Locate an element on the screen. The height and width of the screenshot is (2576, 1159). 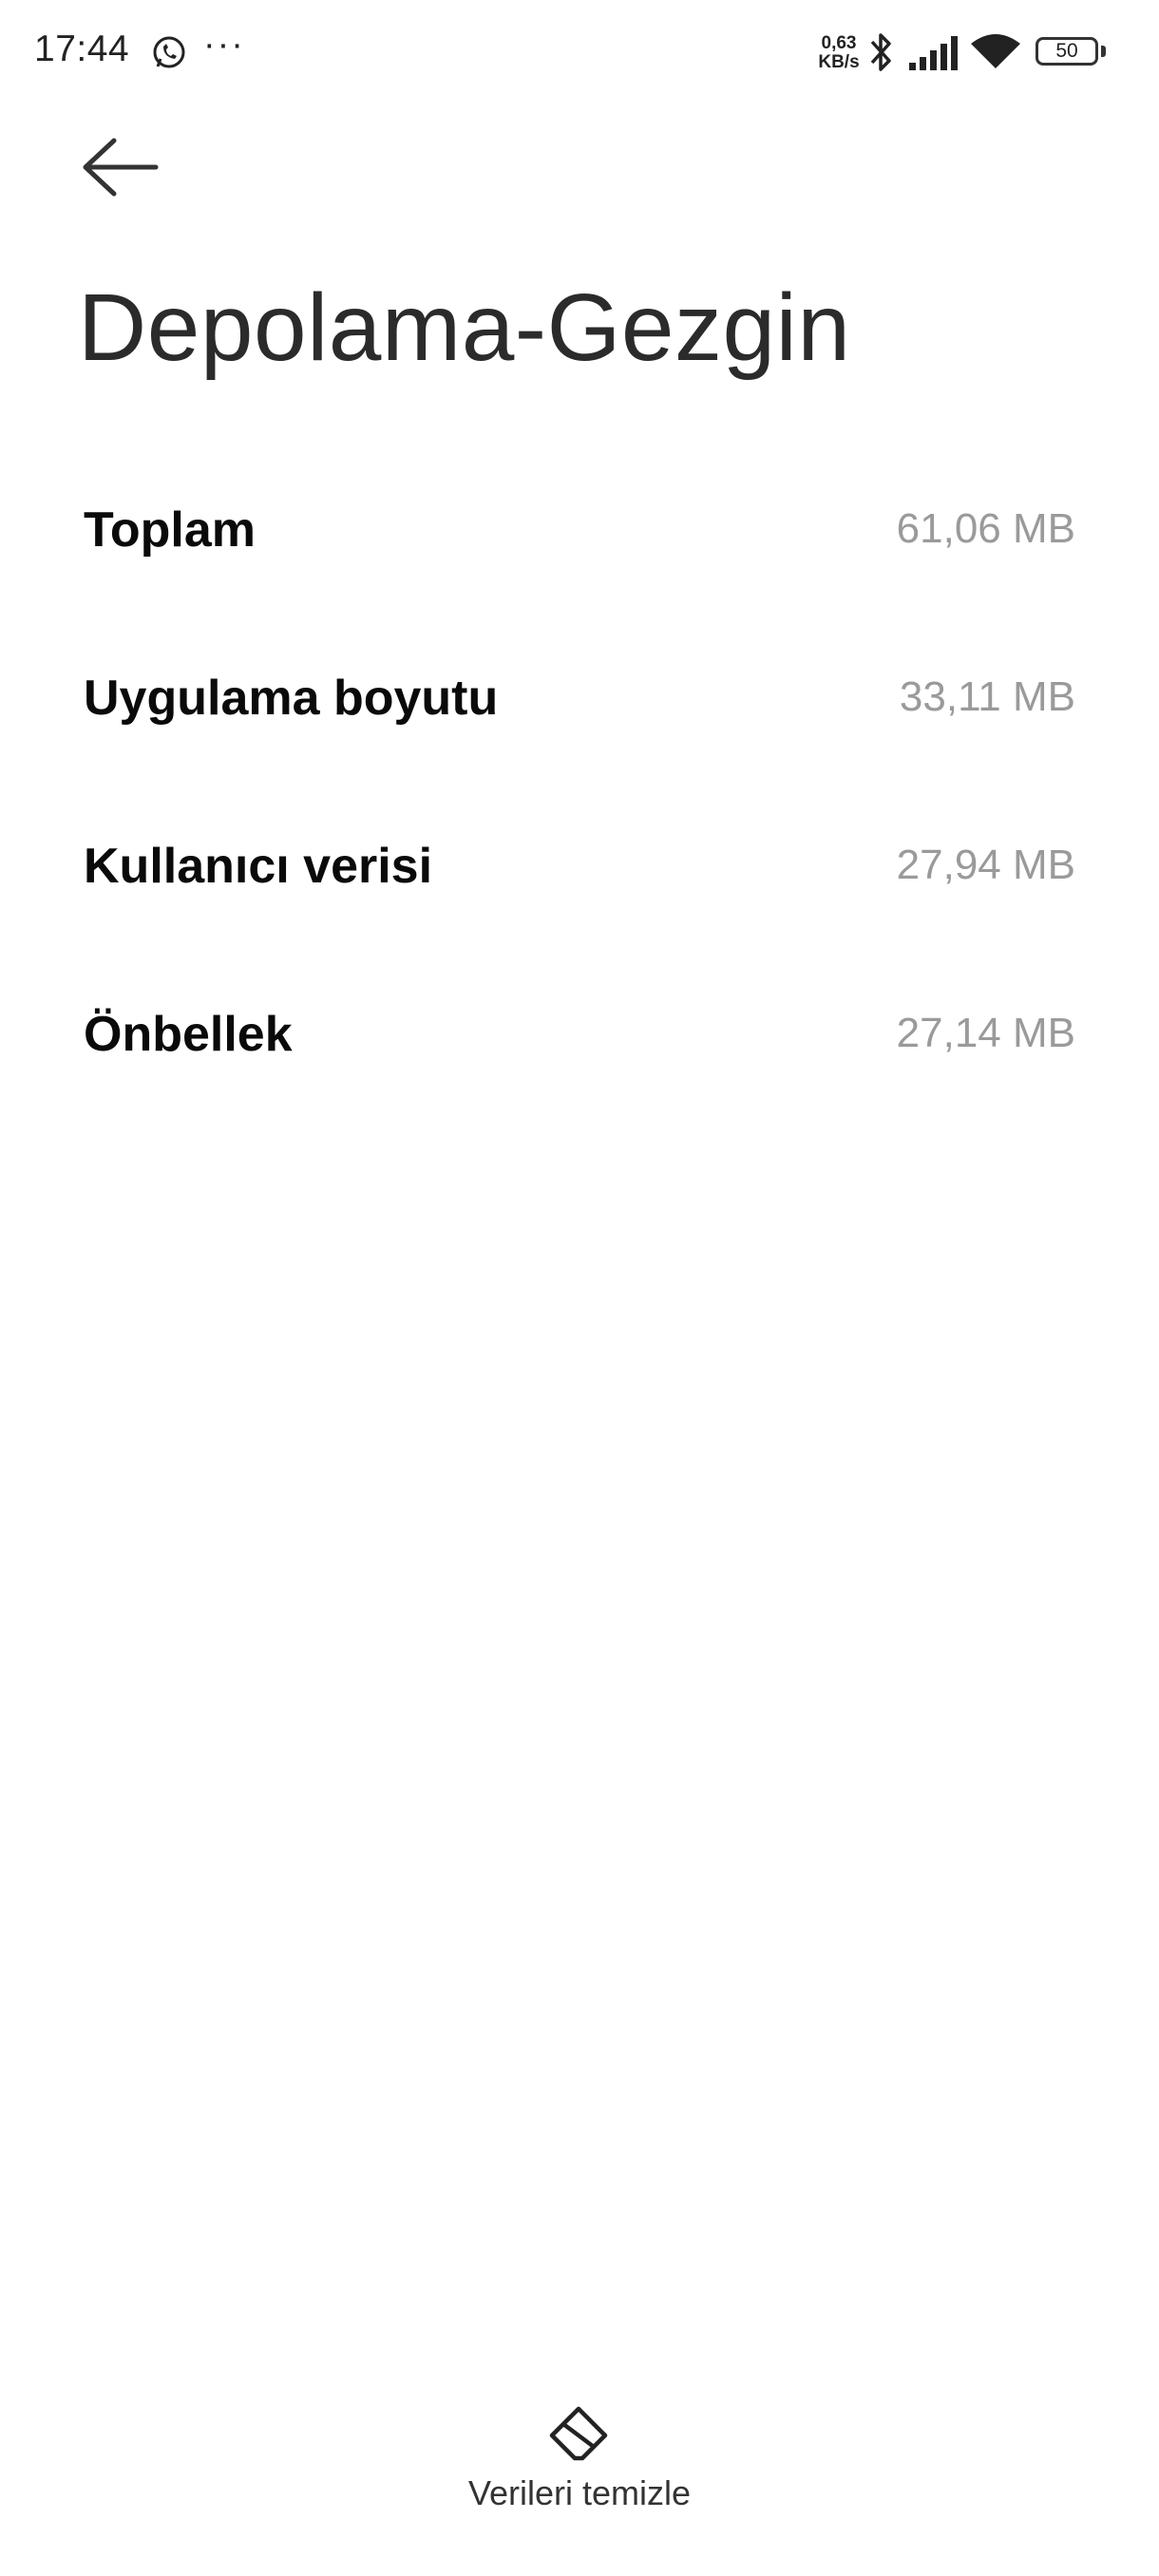
row-label: Uygulama boyutu is located at coordinates (291, 698).